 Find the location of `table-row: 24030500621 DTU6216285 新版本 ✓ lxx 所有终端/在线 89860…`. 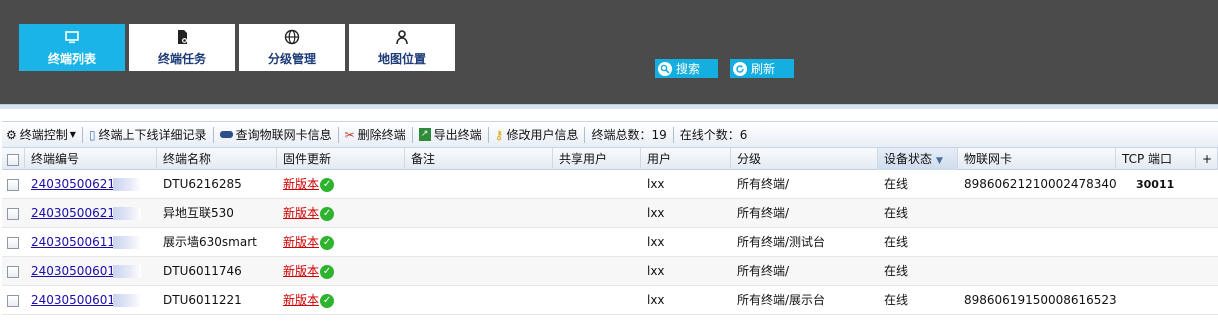

table-row: 24030500621 DTU6216285 新版本 ✓ lxx 所有终端/在线 89860… is located at coordinates (610, 184).